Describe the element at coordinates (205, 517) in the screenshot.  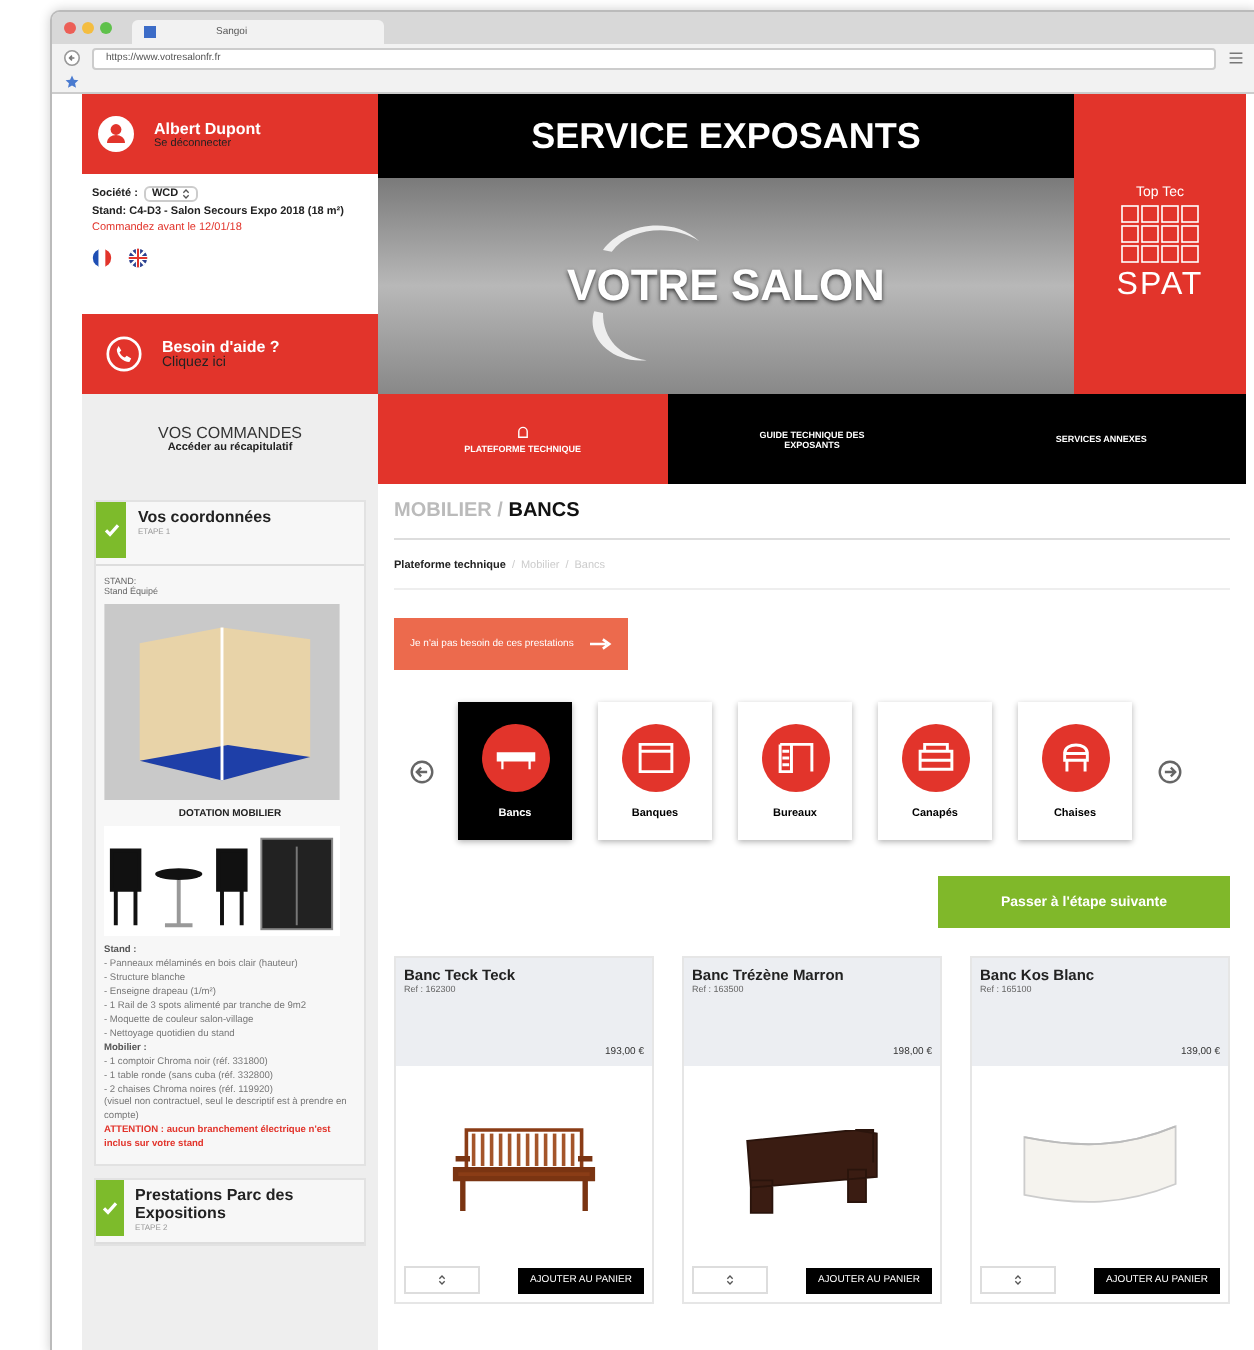
I see `step-title: Vos coordonnées` at that location.